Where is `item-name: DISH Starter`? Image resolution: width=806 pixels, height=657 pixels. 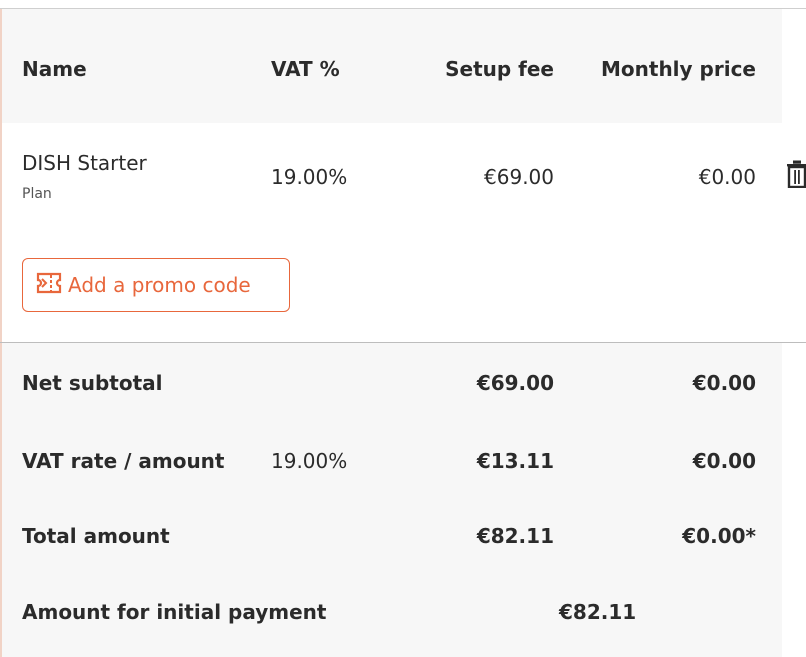
item-name: DISH Starter is located at coordinates (84, 163).